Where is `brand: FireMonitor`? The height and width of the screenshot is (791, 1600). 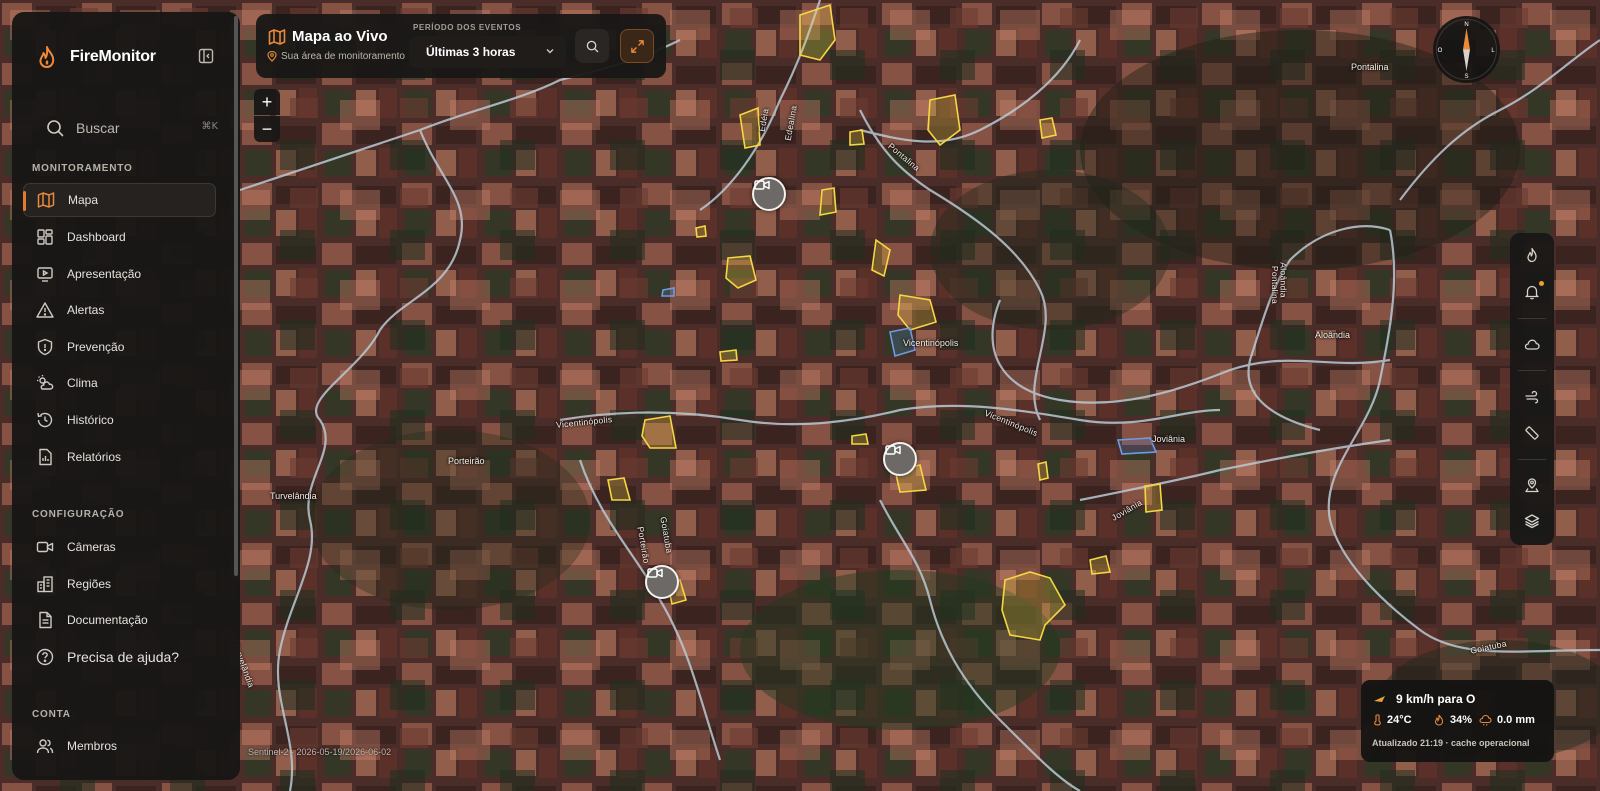 brand: FireMonitor is located at coordinates (96, 57).